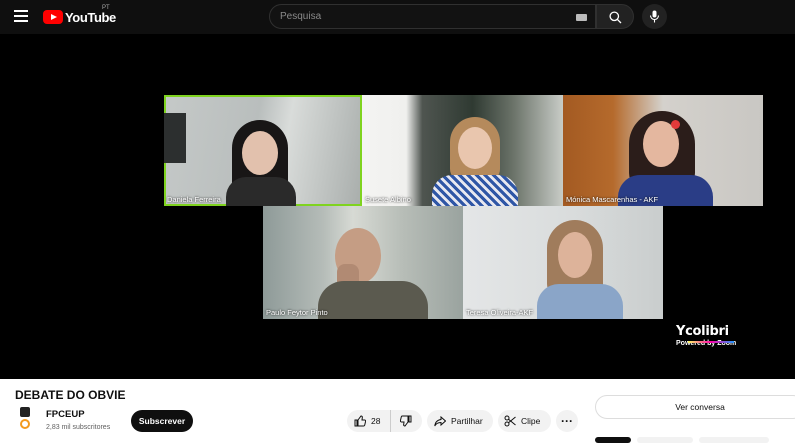 The height and width of the screenshot is (443, 795). I want to click on zoom-watermark: Ycolibri Powered by Zoom, so click(706, 335).